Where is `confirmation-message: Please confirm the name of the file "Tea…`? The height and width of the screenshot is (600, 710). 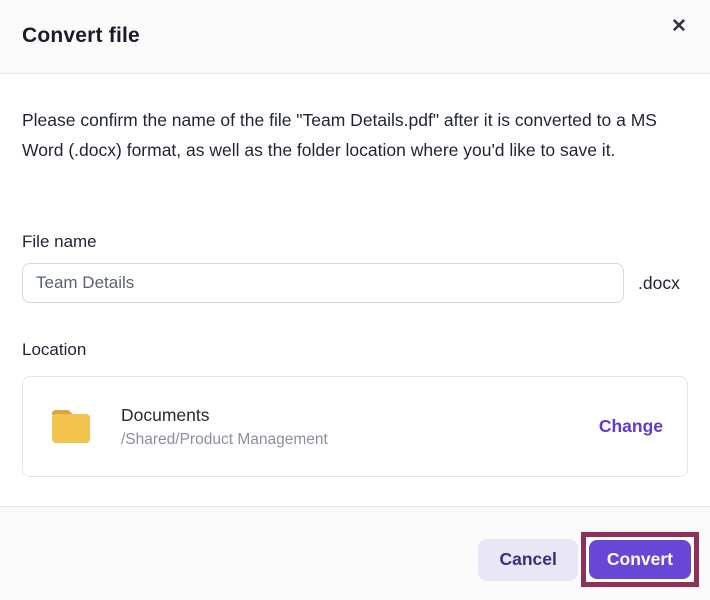
confirmation-message: Please confirm the name of the file "Tea… is located at coordinates (339, 135).